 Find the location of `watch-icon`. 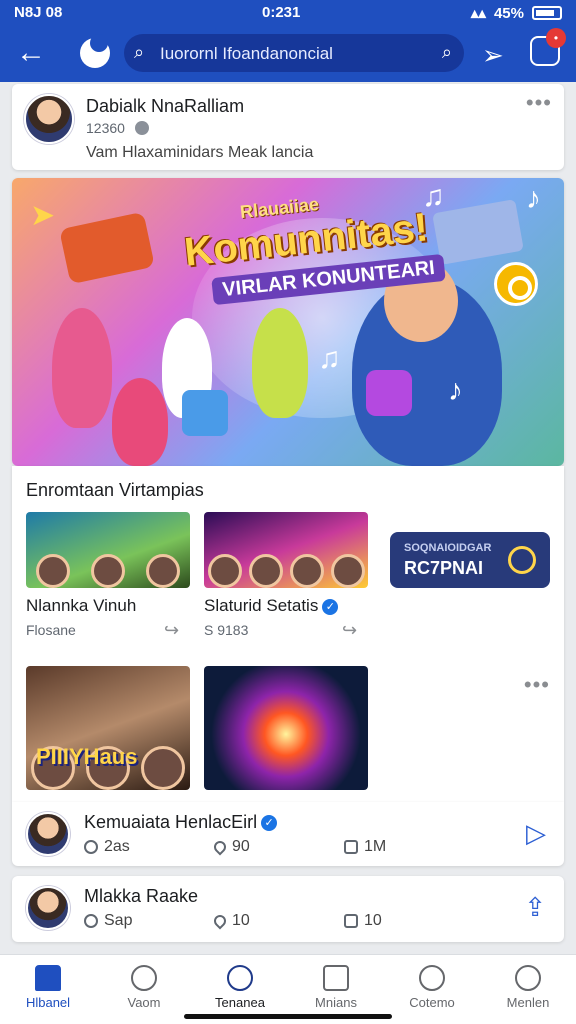

watch-icon is located at coordinates (144, 978).